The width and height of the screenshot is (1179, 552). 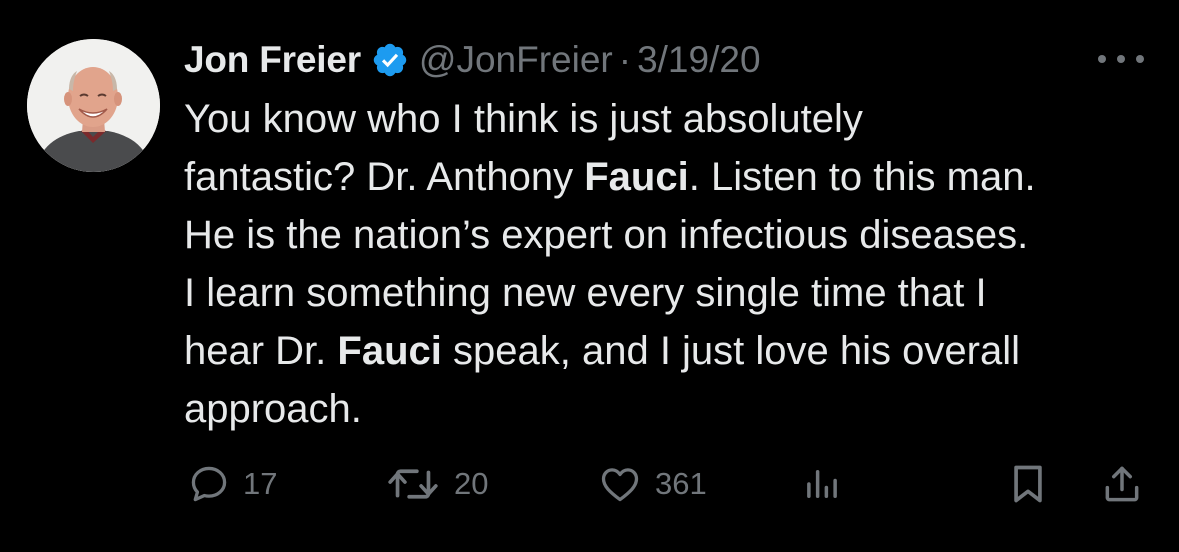 I want to click on tweet-header: Jon Freier @JonFreier · 3/19/20, so click(x=472, y=60).